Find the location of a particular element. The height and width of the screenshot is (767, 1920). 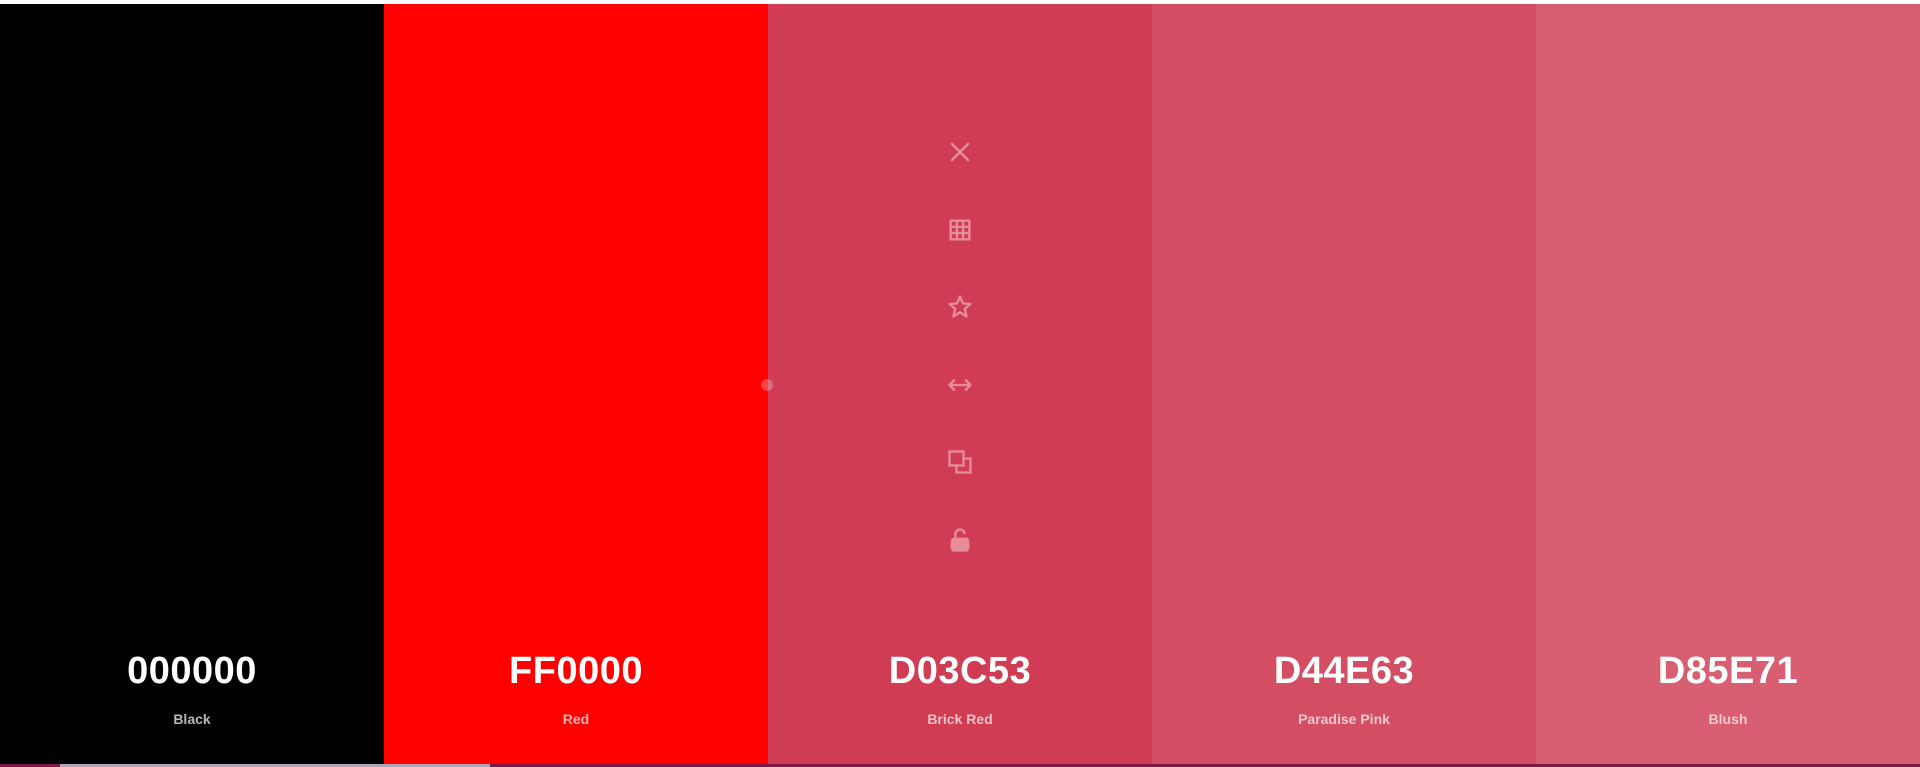

close-icon is located at coordinates (960, 152).